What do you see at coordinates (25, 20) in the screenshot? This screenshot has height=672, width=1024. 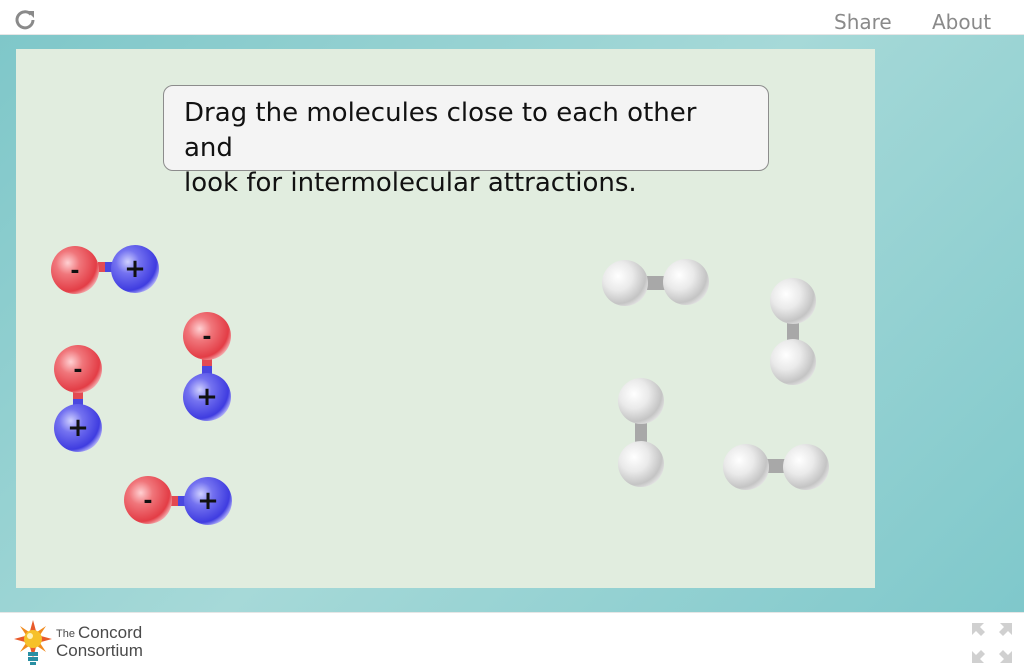 I see `reload-icon` at bounding box center [25, 20].